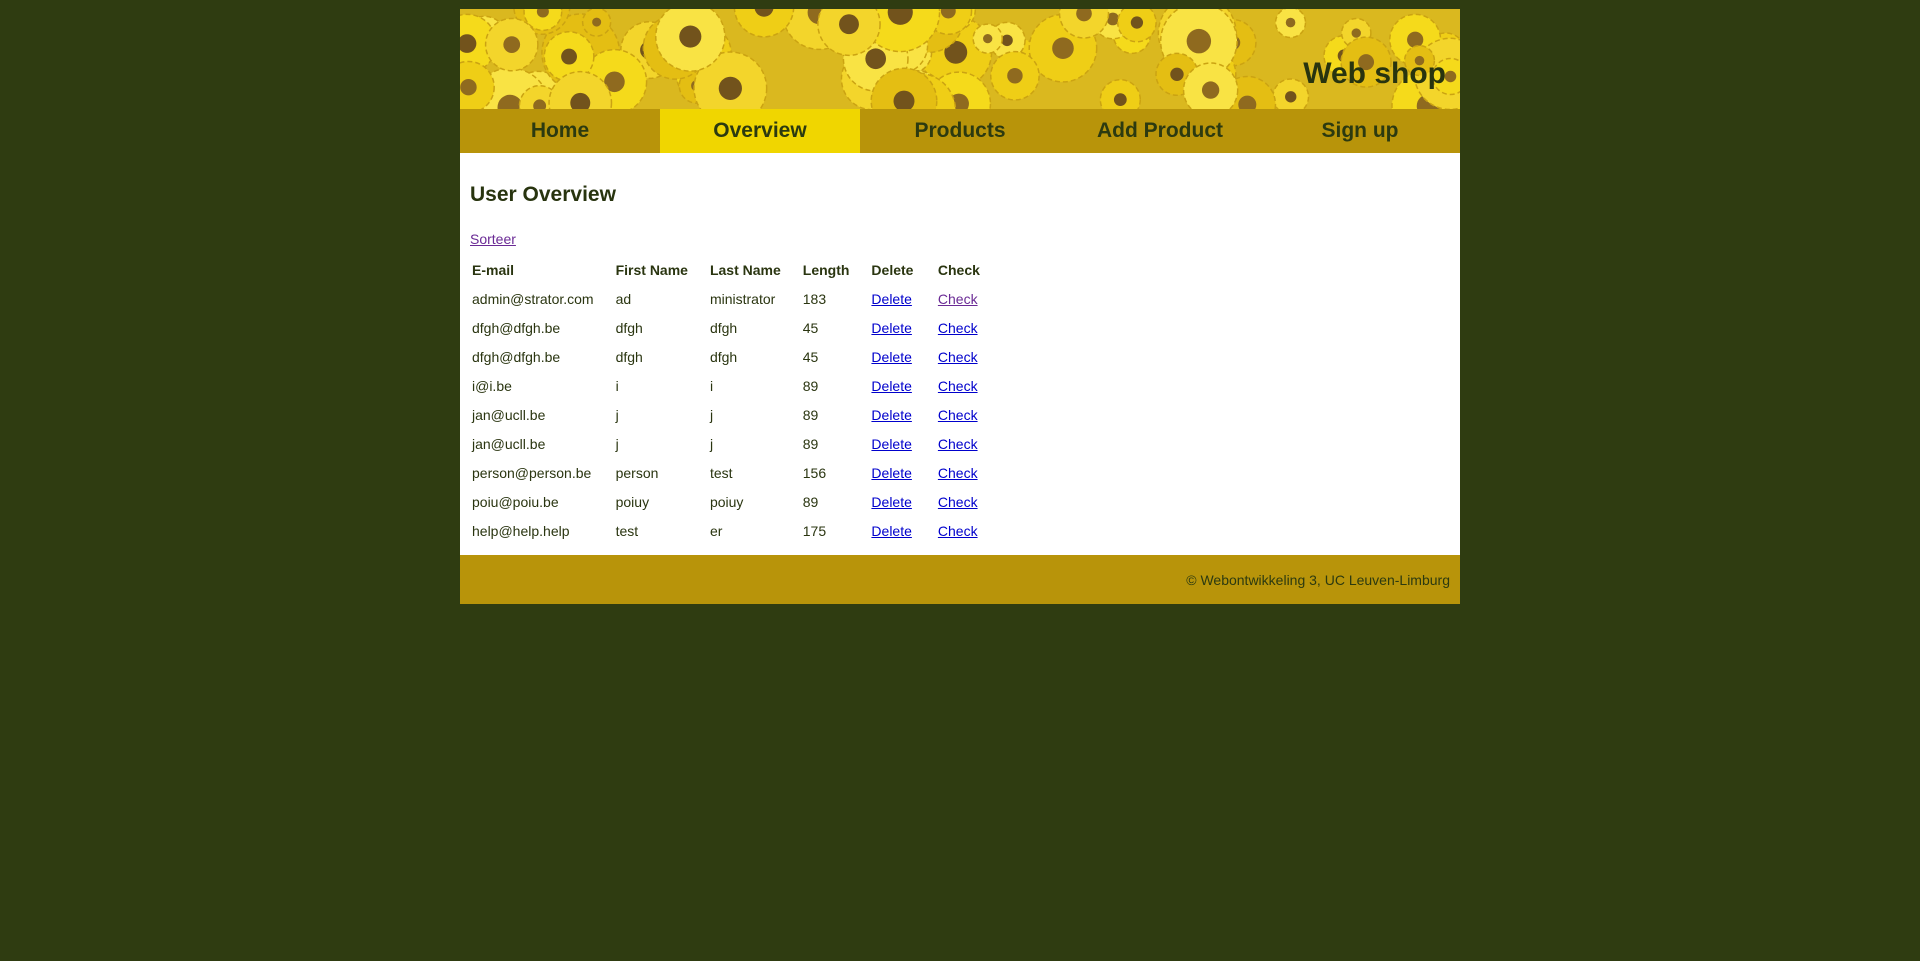 This screenshot has height=961, width=1920. I want to click on nav-products: Products, so click(960, 131).